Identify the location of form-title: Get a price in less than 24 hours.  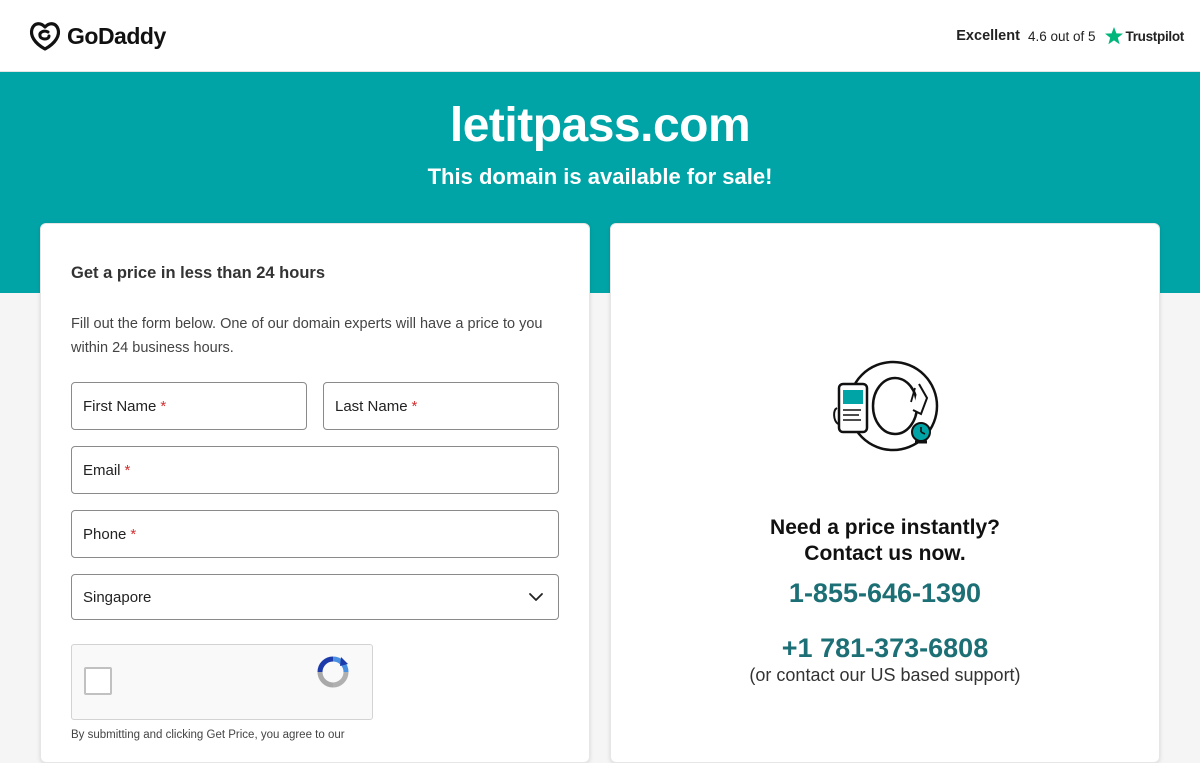
(198, 273).